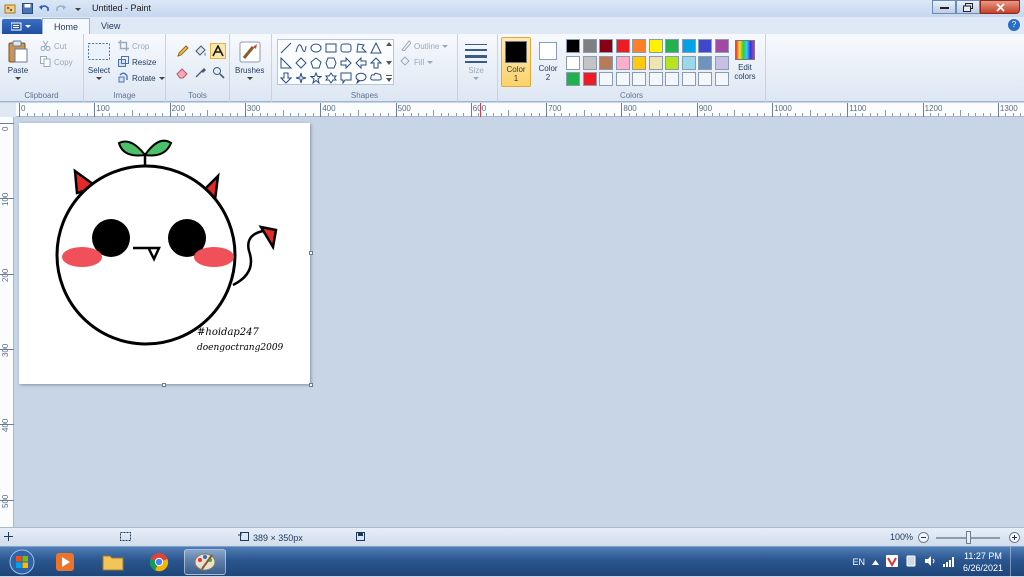  What do you see at coordinates (1014, 25) in the screenshot?
I see `help-icon: ?` at bounding box center [1014, 25].